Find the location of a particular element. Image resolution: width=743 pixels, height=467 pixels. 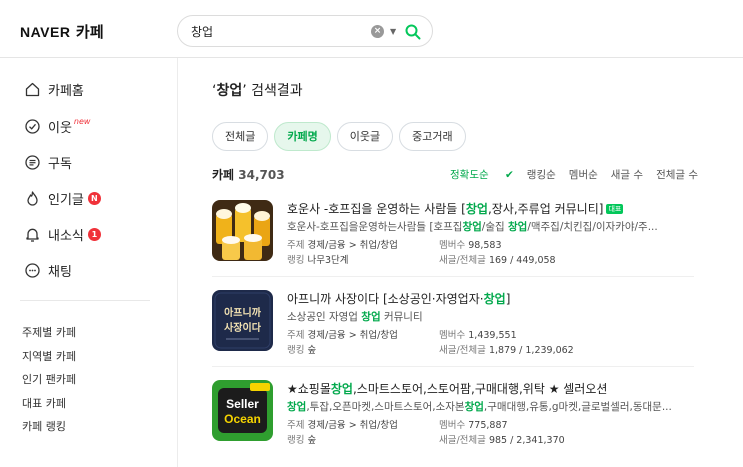

search-box: × ▼ is located at coordinates (305, 31).